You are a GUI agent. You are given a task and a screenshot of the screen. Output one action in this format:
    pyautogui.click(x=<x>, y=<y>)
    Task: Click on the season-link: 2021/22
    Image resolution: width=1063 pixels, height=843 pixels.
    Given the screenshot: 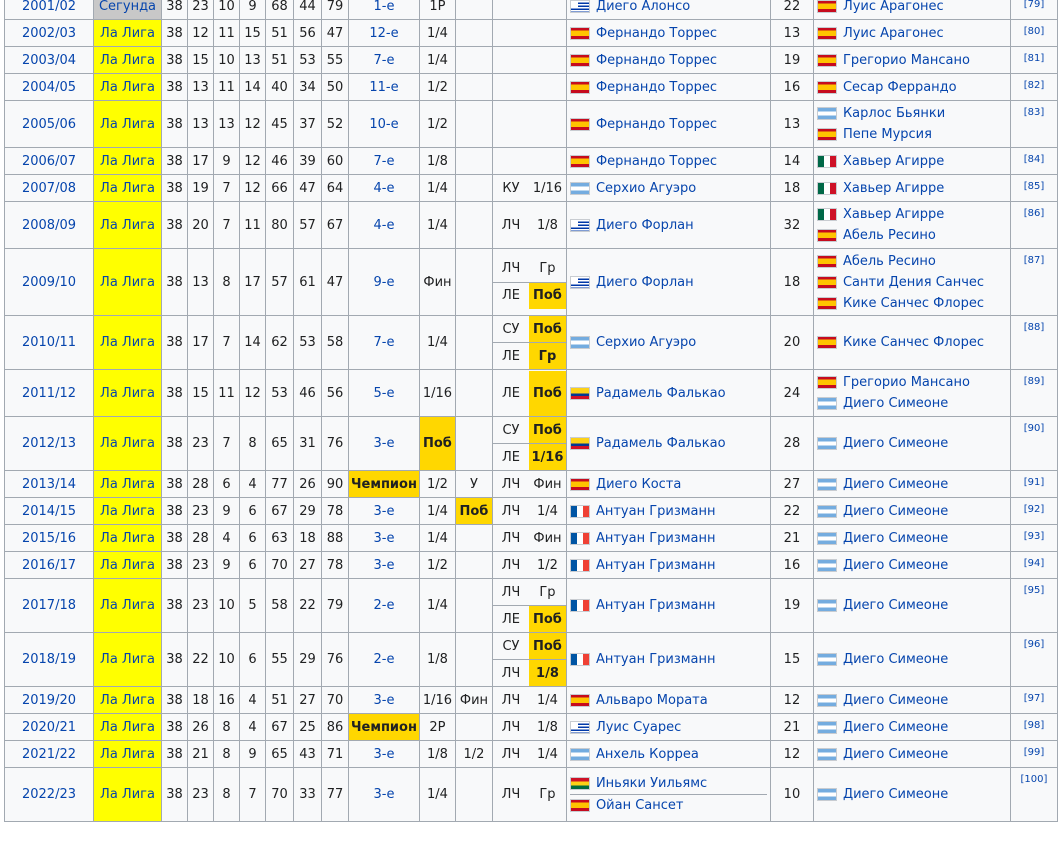 What is the action you would take?
    pyautogui.click(x=49, y=754)
    